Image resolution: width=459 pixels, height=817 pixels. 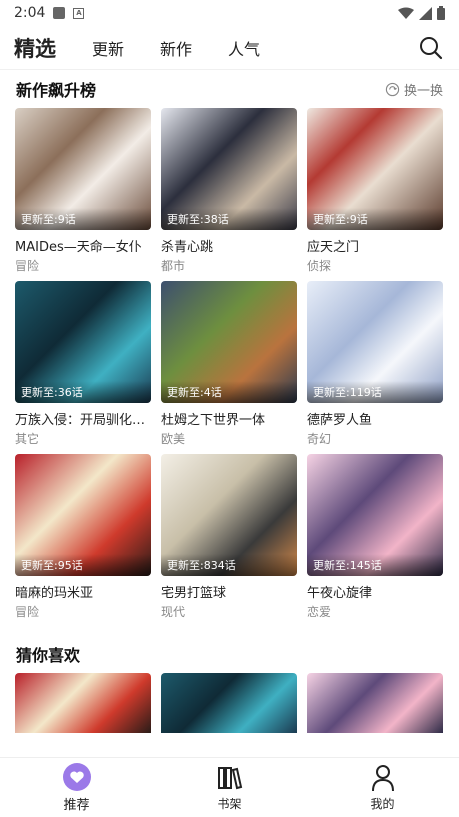 I want to click on section-header-new: 新作飙升榜 换一换, so click(x=229, y=89).